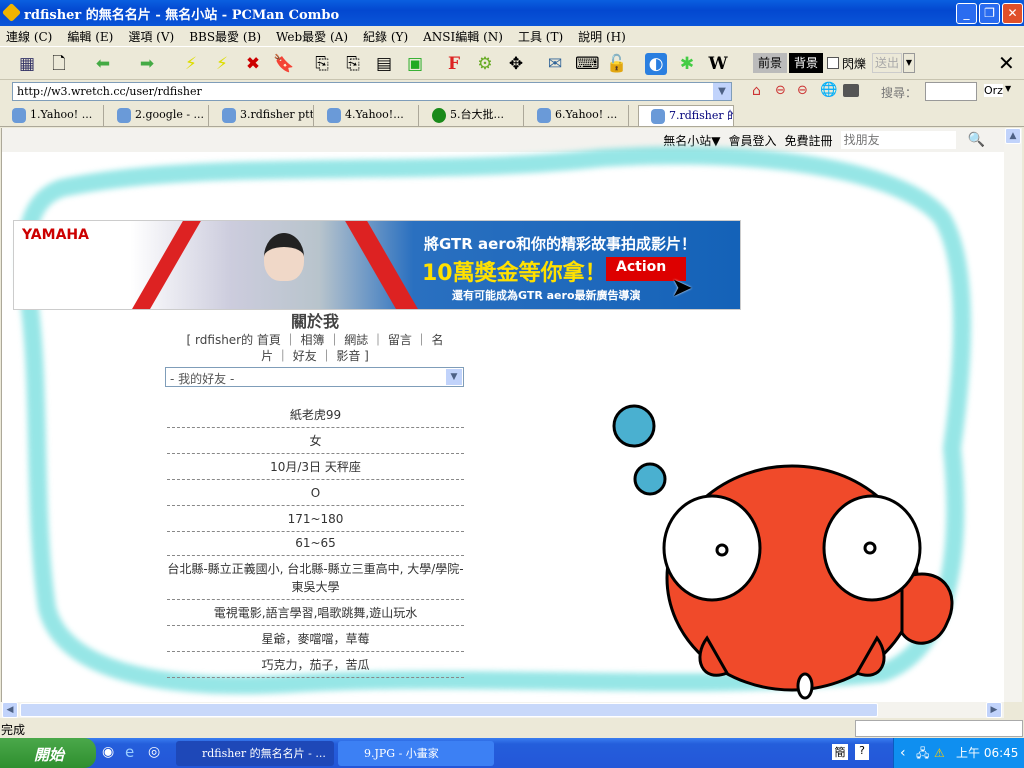 The height and width of the screenshot is (768, 1024). What do you see at coordinates (718, 64) in the screenshot?
I see `wikipedia-icon: W` at bounding box center [718, 64].